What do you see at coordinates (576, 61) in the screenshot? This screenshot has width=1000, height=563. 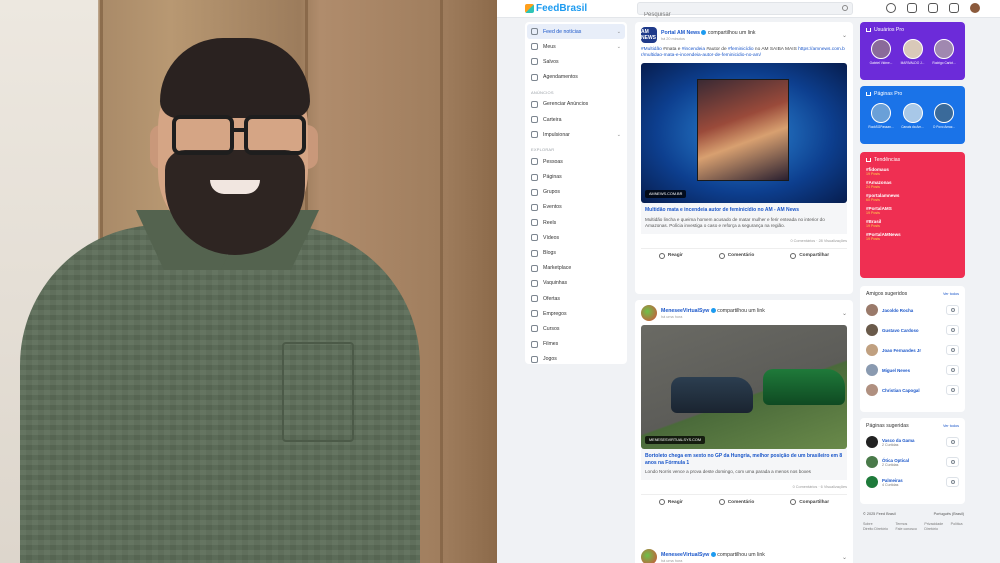 I see `nav-item-salvos: Salvos` at bounding box center [576, 61].